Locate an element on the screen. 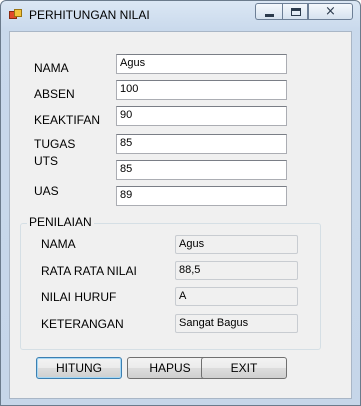 This screenshot has width=361, height=406. minimize-icon is located at coordinates (269, 11).